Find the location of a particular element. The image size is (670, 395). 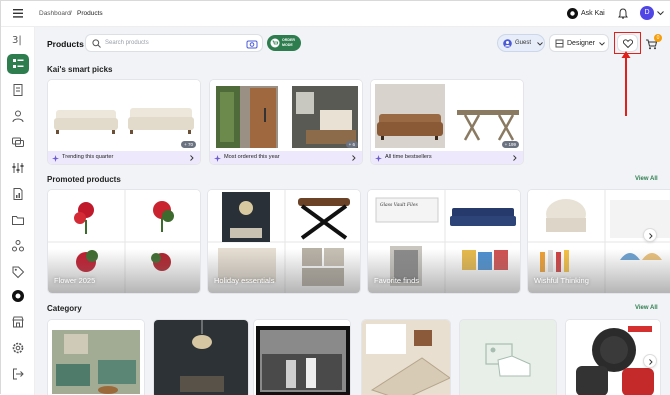

promo-card-flower: Flower 2025 is located at coordinates (124, 241).